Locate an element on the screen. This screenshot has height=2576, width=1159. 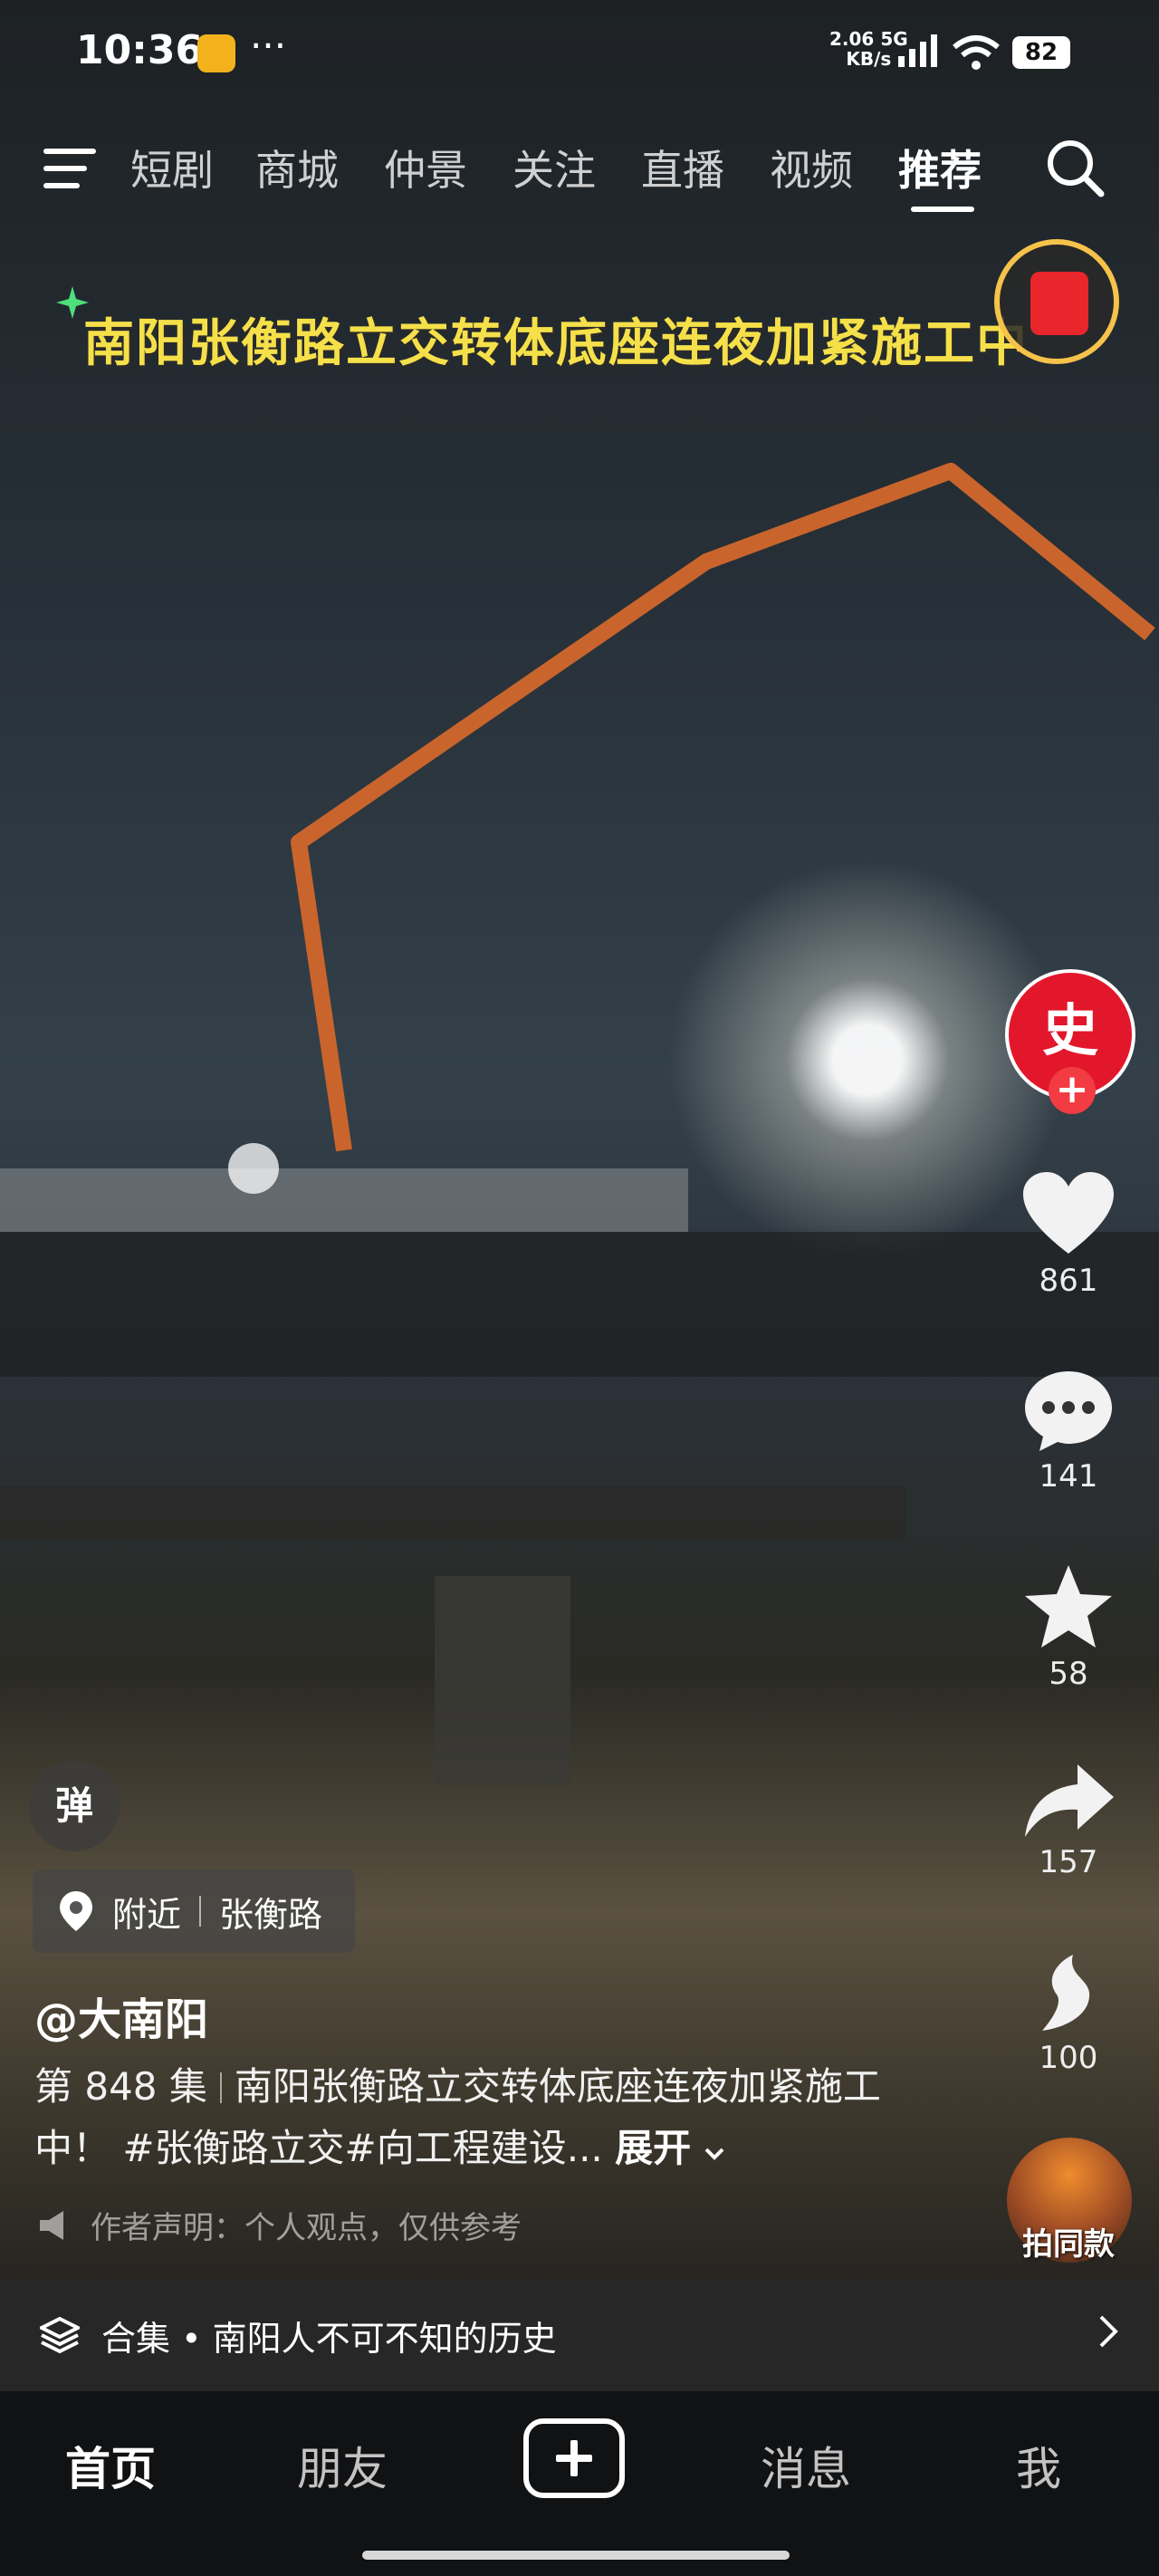
top-nav: 短剧 商城 仲景 关注 直播 视频 推荐 is located at coordinates (579, 176).